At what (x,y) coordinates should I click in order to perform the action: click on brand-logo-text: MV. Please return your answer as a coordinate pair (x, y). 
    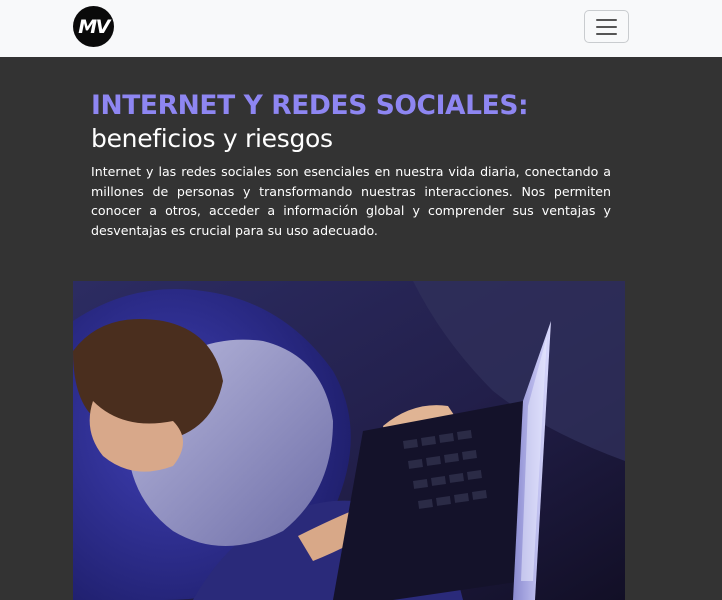
    Looking at the image, I should click on (94, 26).